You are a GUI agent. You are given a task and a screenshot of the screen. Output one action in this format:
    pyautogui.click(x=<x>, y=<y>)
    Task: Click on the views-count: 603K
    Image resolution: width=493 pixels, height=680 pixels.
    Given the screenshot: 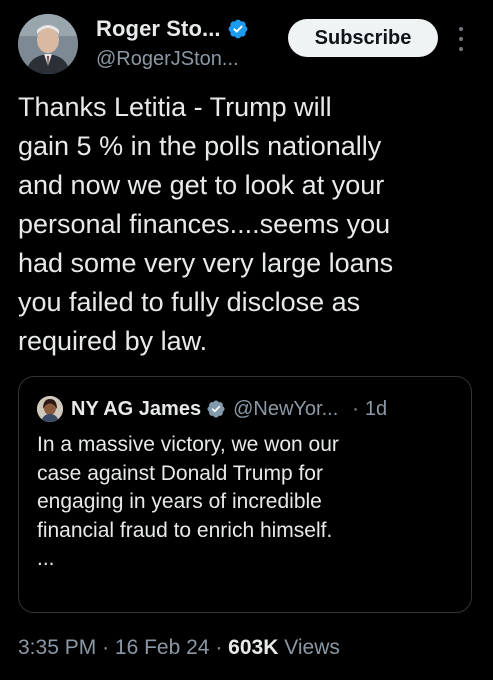 What is the action you would take?
    pyautogui.click(x=253, y=647)
    